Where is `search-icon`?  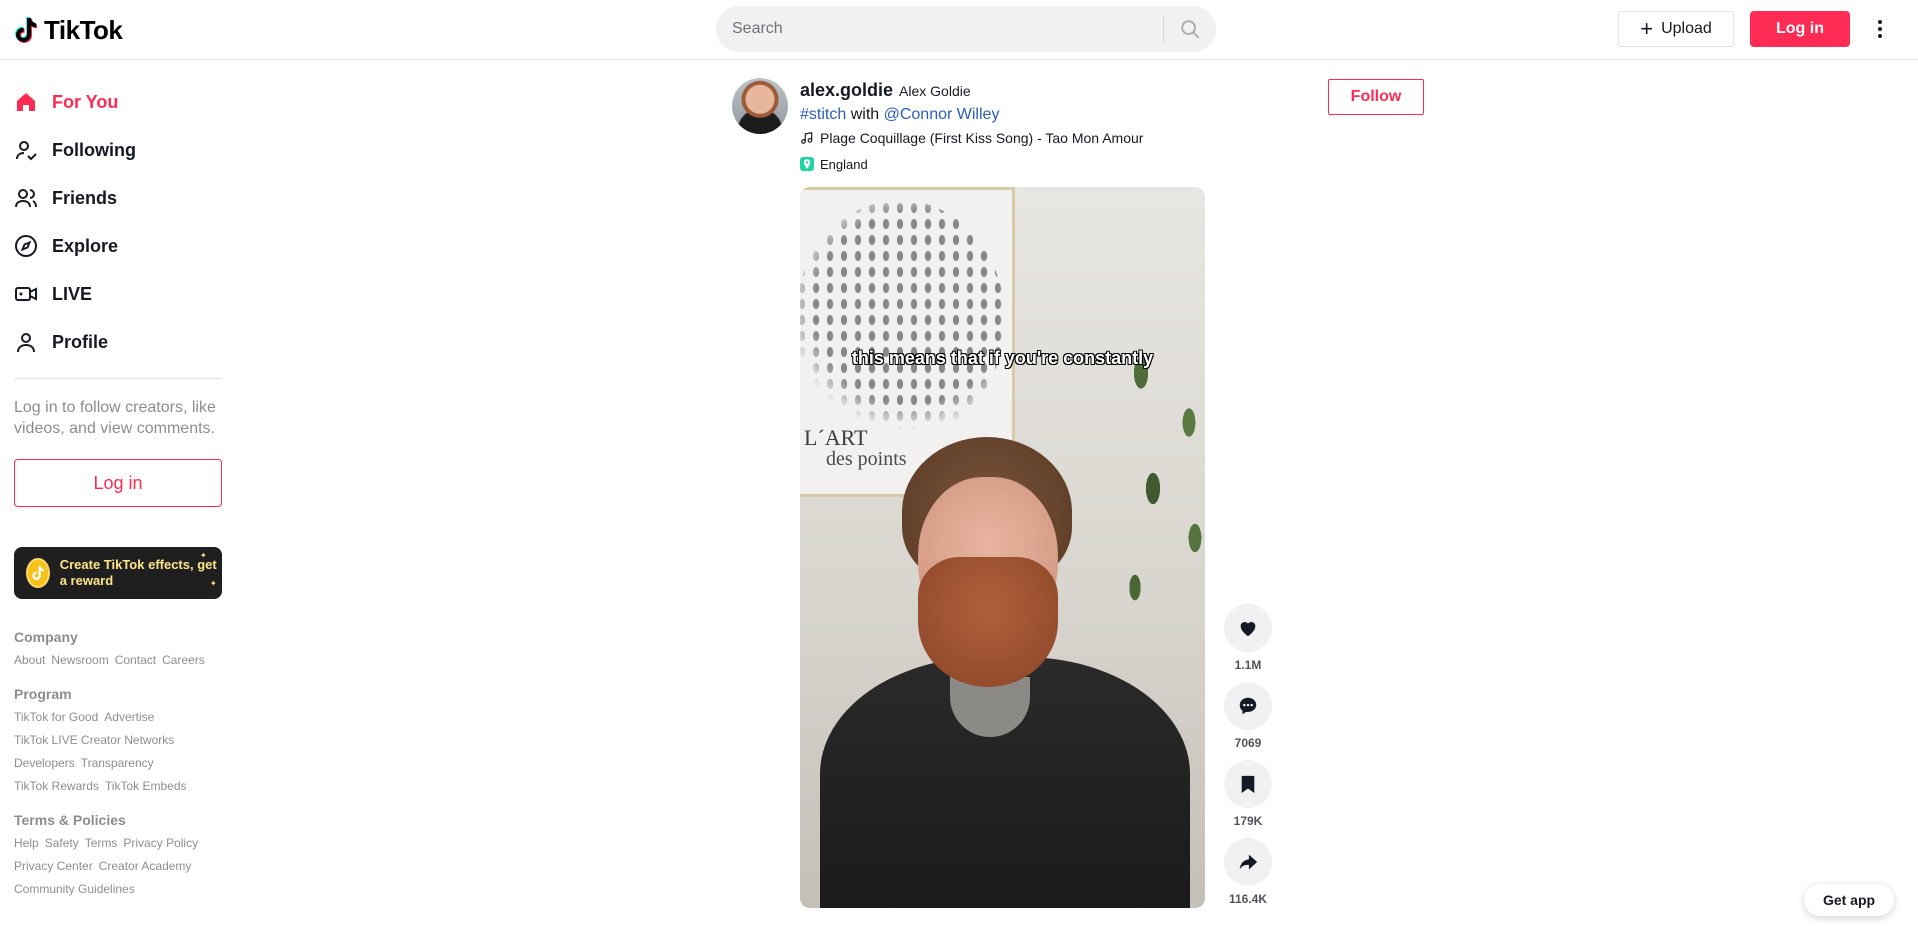
search-icon is located at coordinates (1190, 29).